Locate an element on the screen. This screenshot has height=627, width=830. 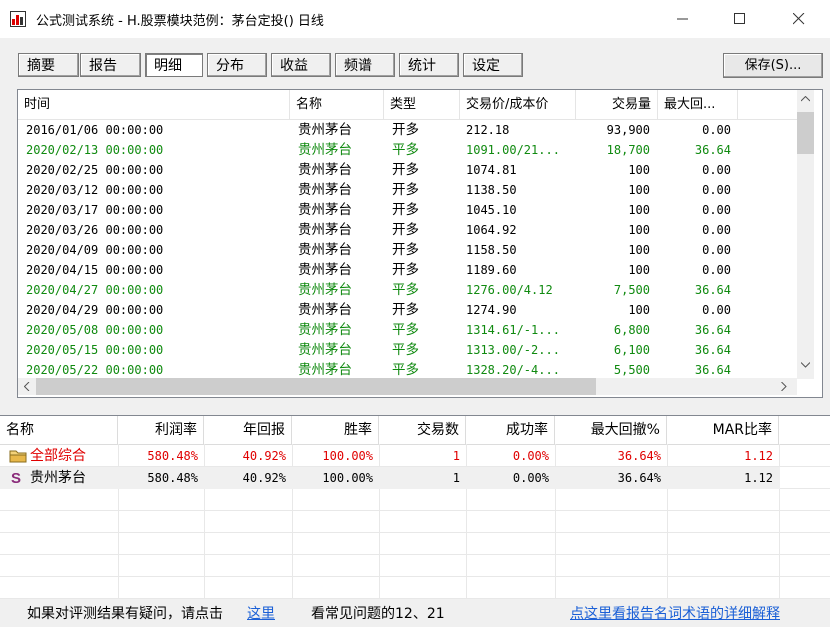
stock-s-icon: S is located at coordinates (16, 480).